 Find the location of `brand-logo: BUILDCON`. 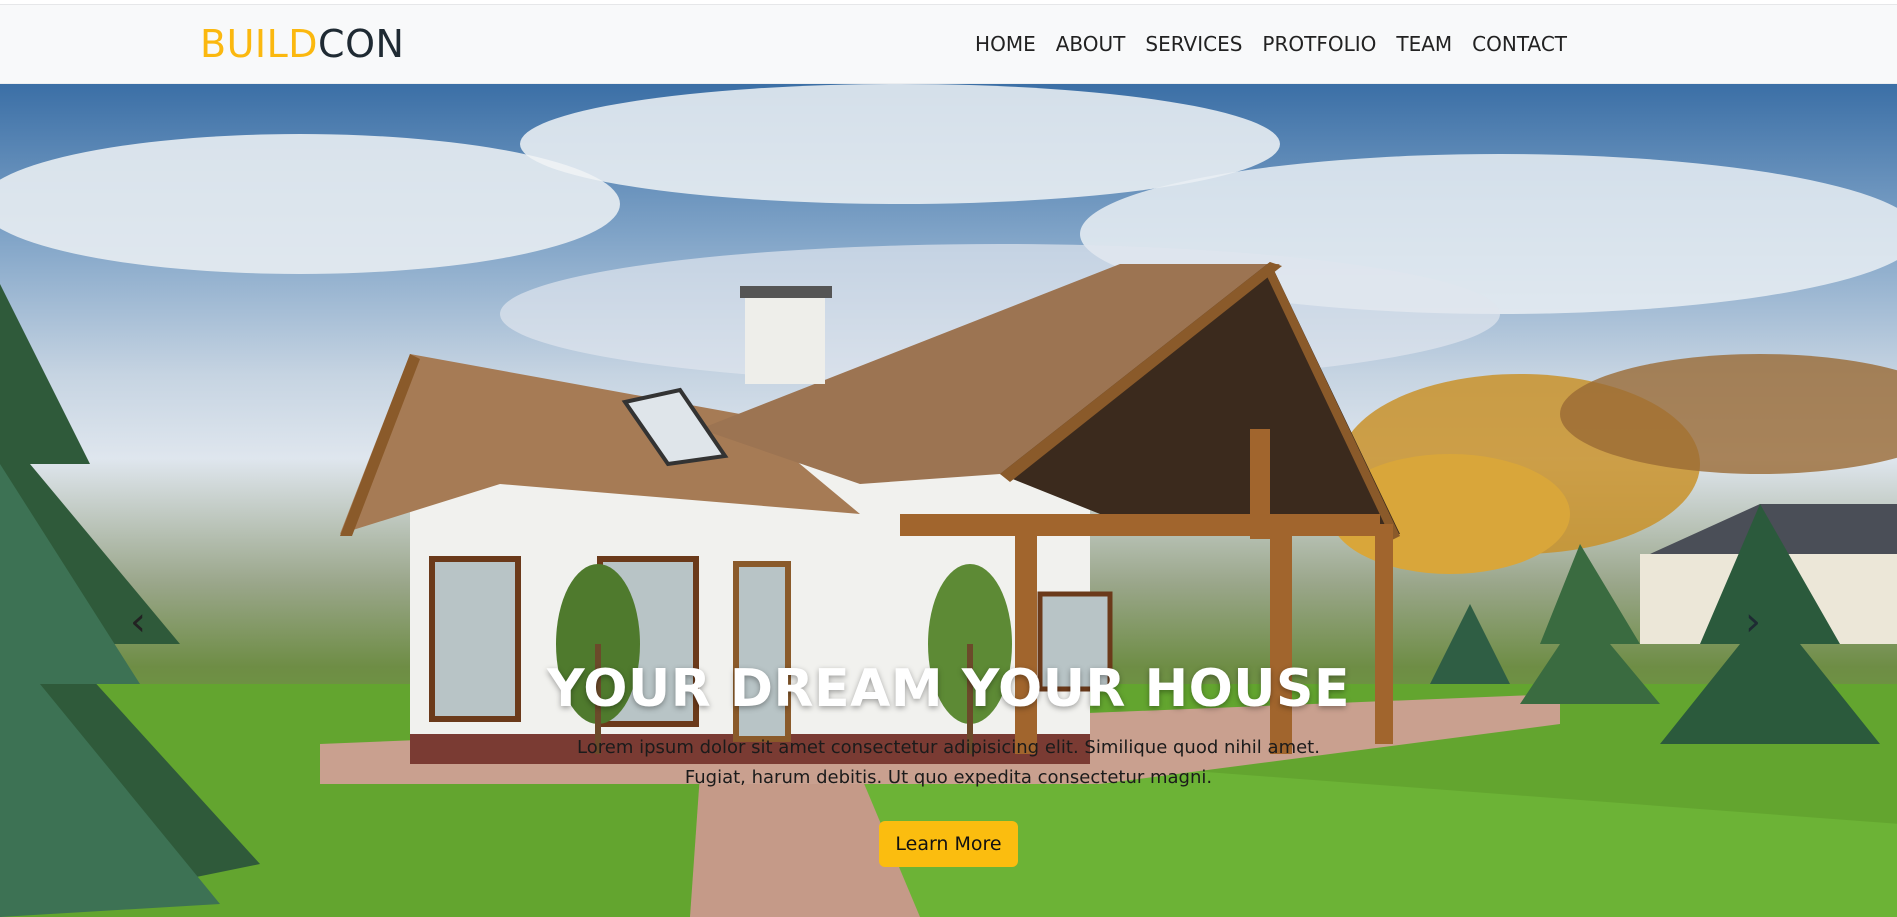

brand-logo: BUILDCON is located at coordinates (302, 44).